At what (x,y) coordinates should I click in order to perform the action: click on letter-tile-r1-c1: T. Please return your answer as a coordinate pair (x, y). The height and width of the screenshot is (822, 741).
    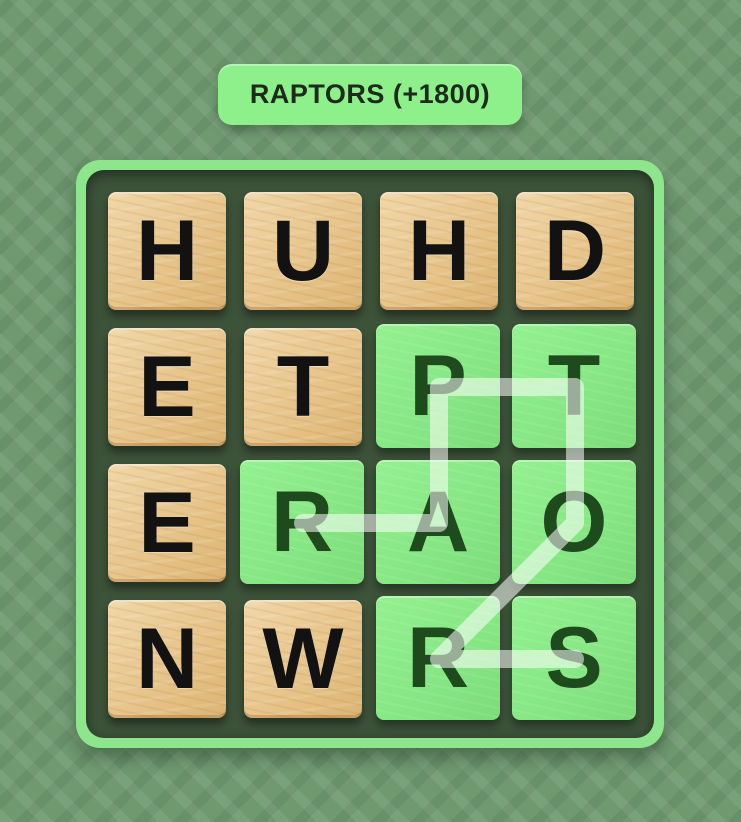
    Looking at the image, I should click on (303, 387).